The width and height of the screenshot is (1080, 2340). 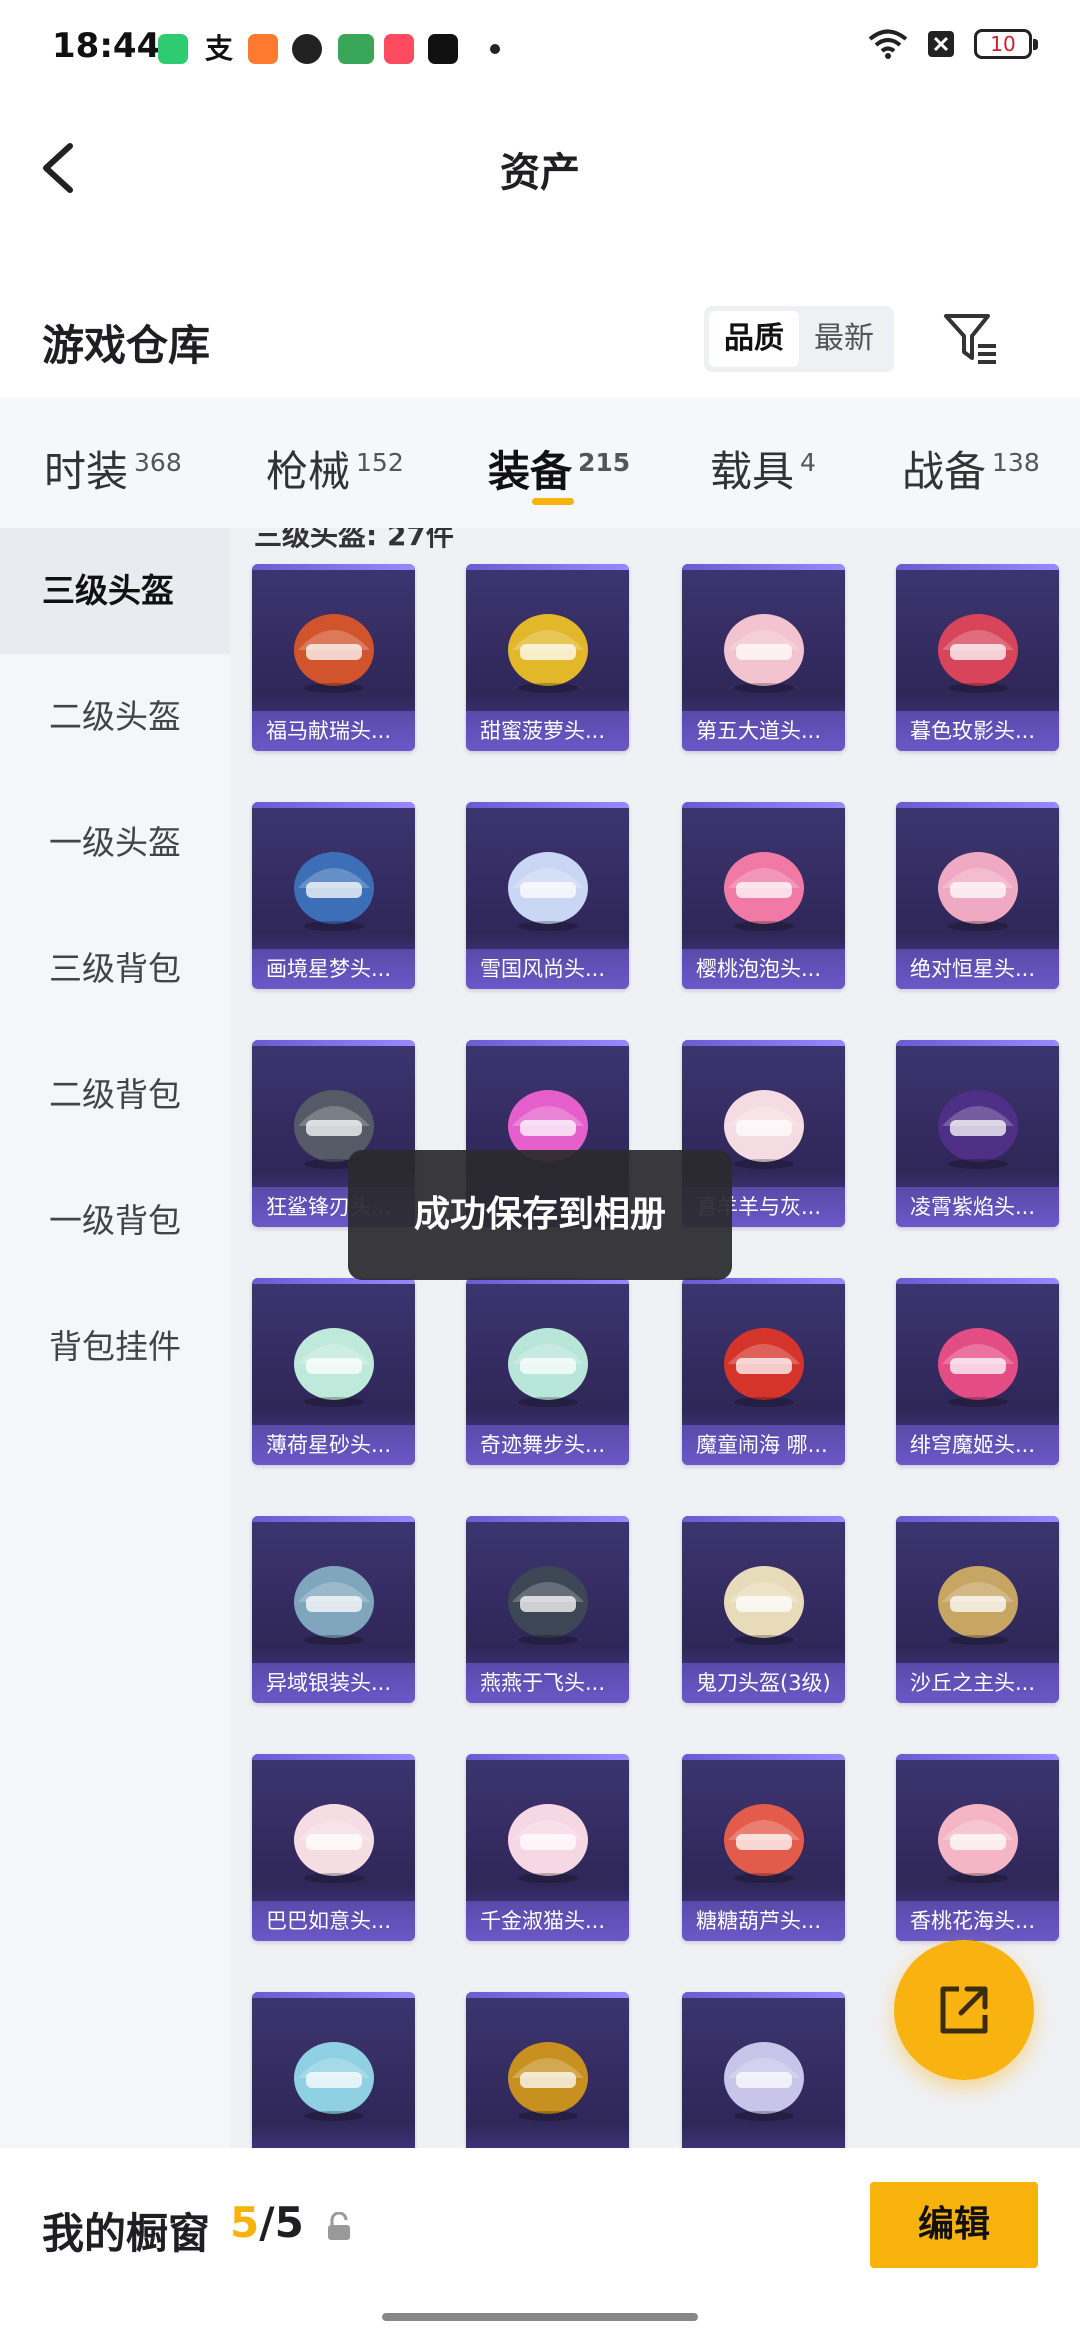 I want to click on status-bar: 18:44 支 10, so click(x=540, y=48).